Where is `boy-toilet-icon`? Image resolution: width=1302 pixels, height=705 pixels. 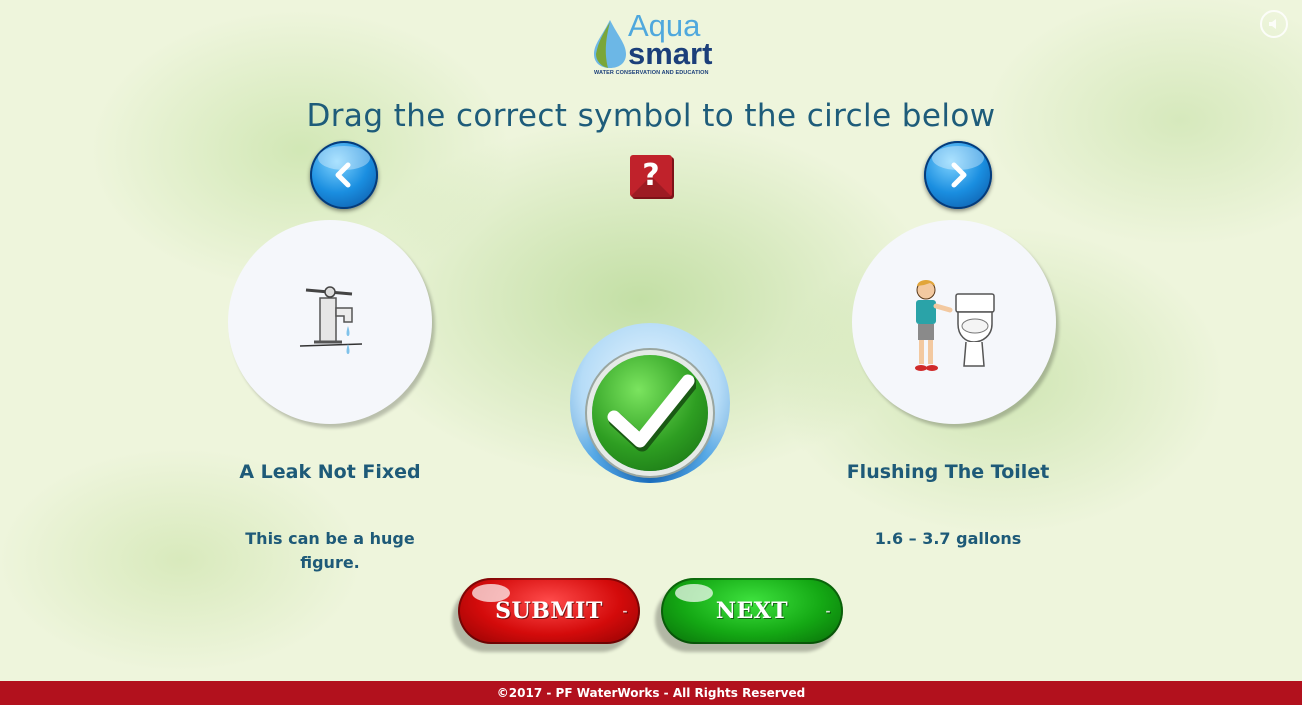 boy-toilet-icon is located at coordinates (955, 325).